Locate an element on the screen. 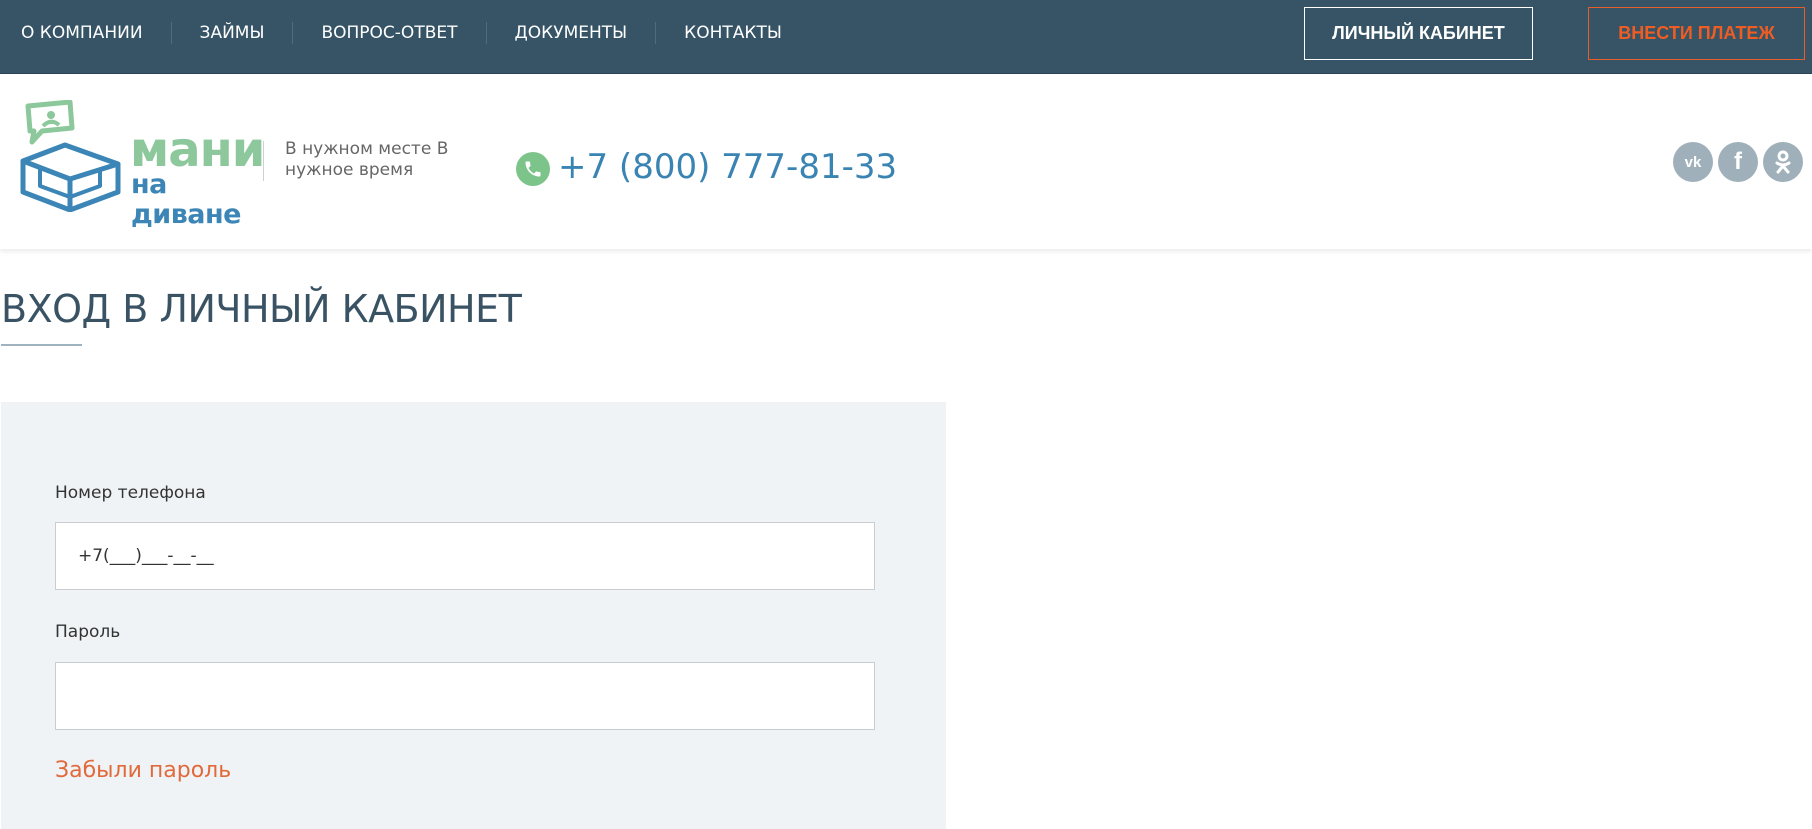  logo-box-icon is located at coordinates (70, 156).